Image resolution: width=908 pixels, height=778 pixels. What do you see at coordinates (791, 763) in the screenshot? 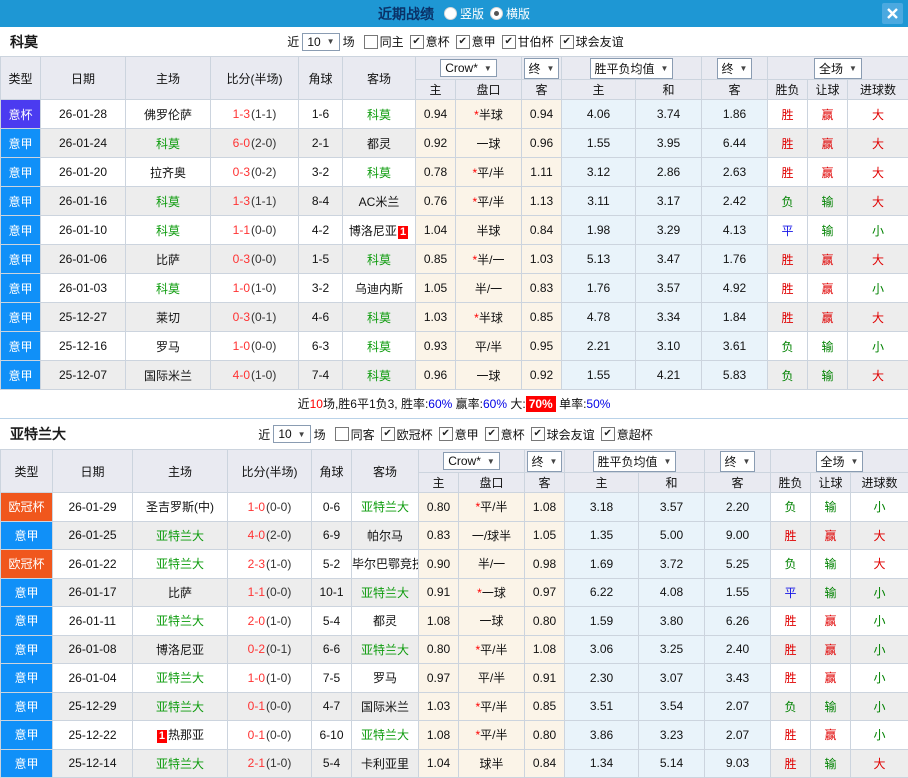
I see `result-cell: 胜` at bounding box center [791, 763].